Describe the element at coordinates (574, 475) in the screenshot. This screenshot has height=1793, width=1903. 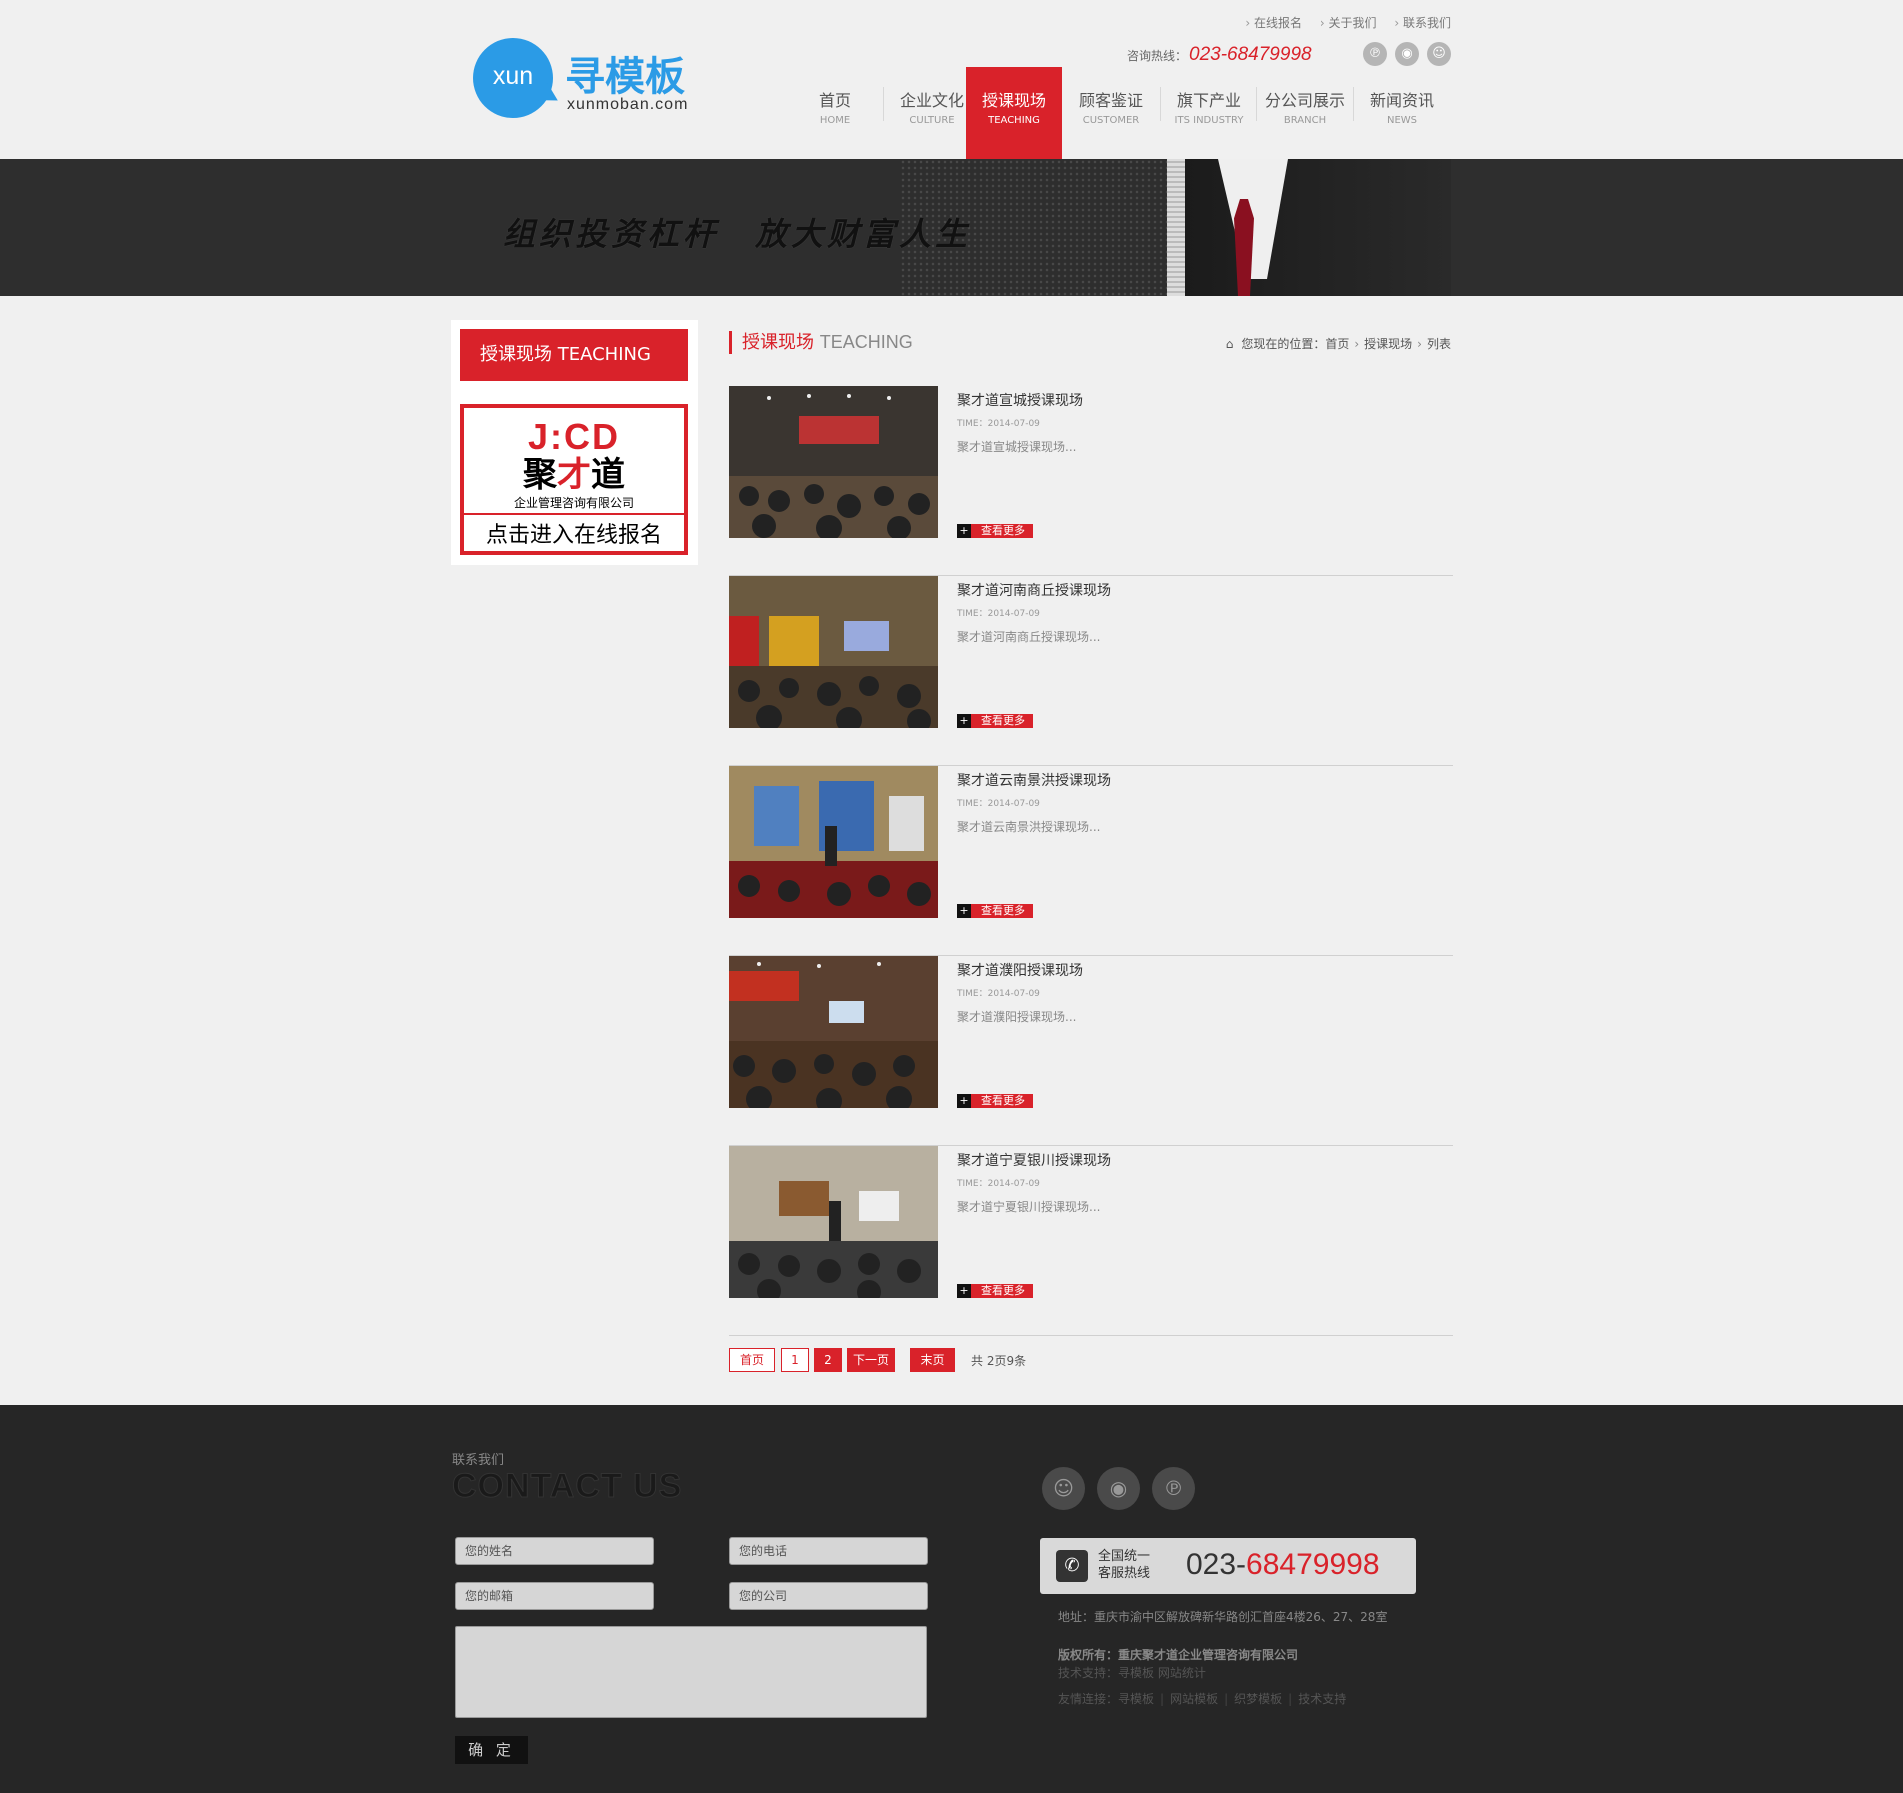
I see `ad-brand: 聚才道` at that location.